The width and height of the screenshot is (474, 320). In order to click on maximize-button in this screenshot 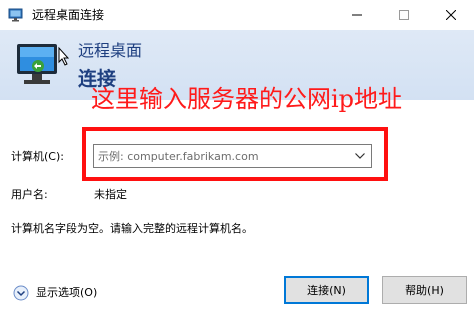, I will do `click(404, 15)`.